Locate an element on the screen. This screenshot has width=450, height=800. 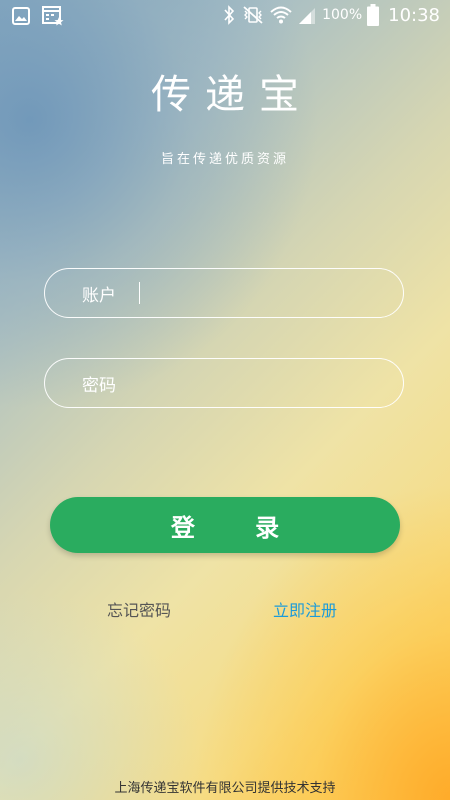
battery-percent: 100% is located at coordinates (342, 15).